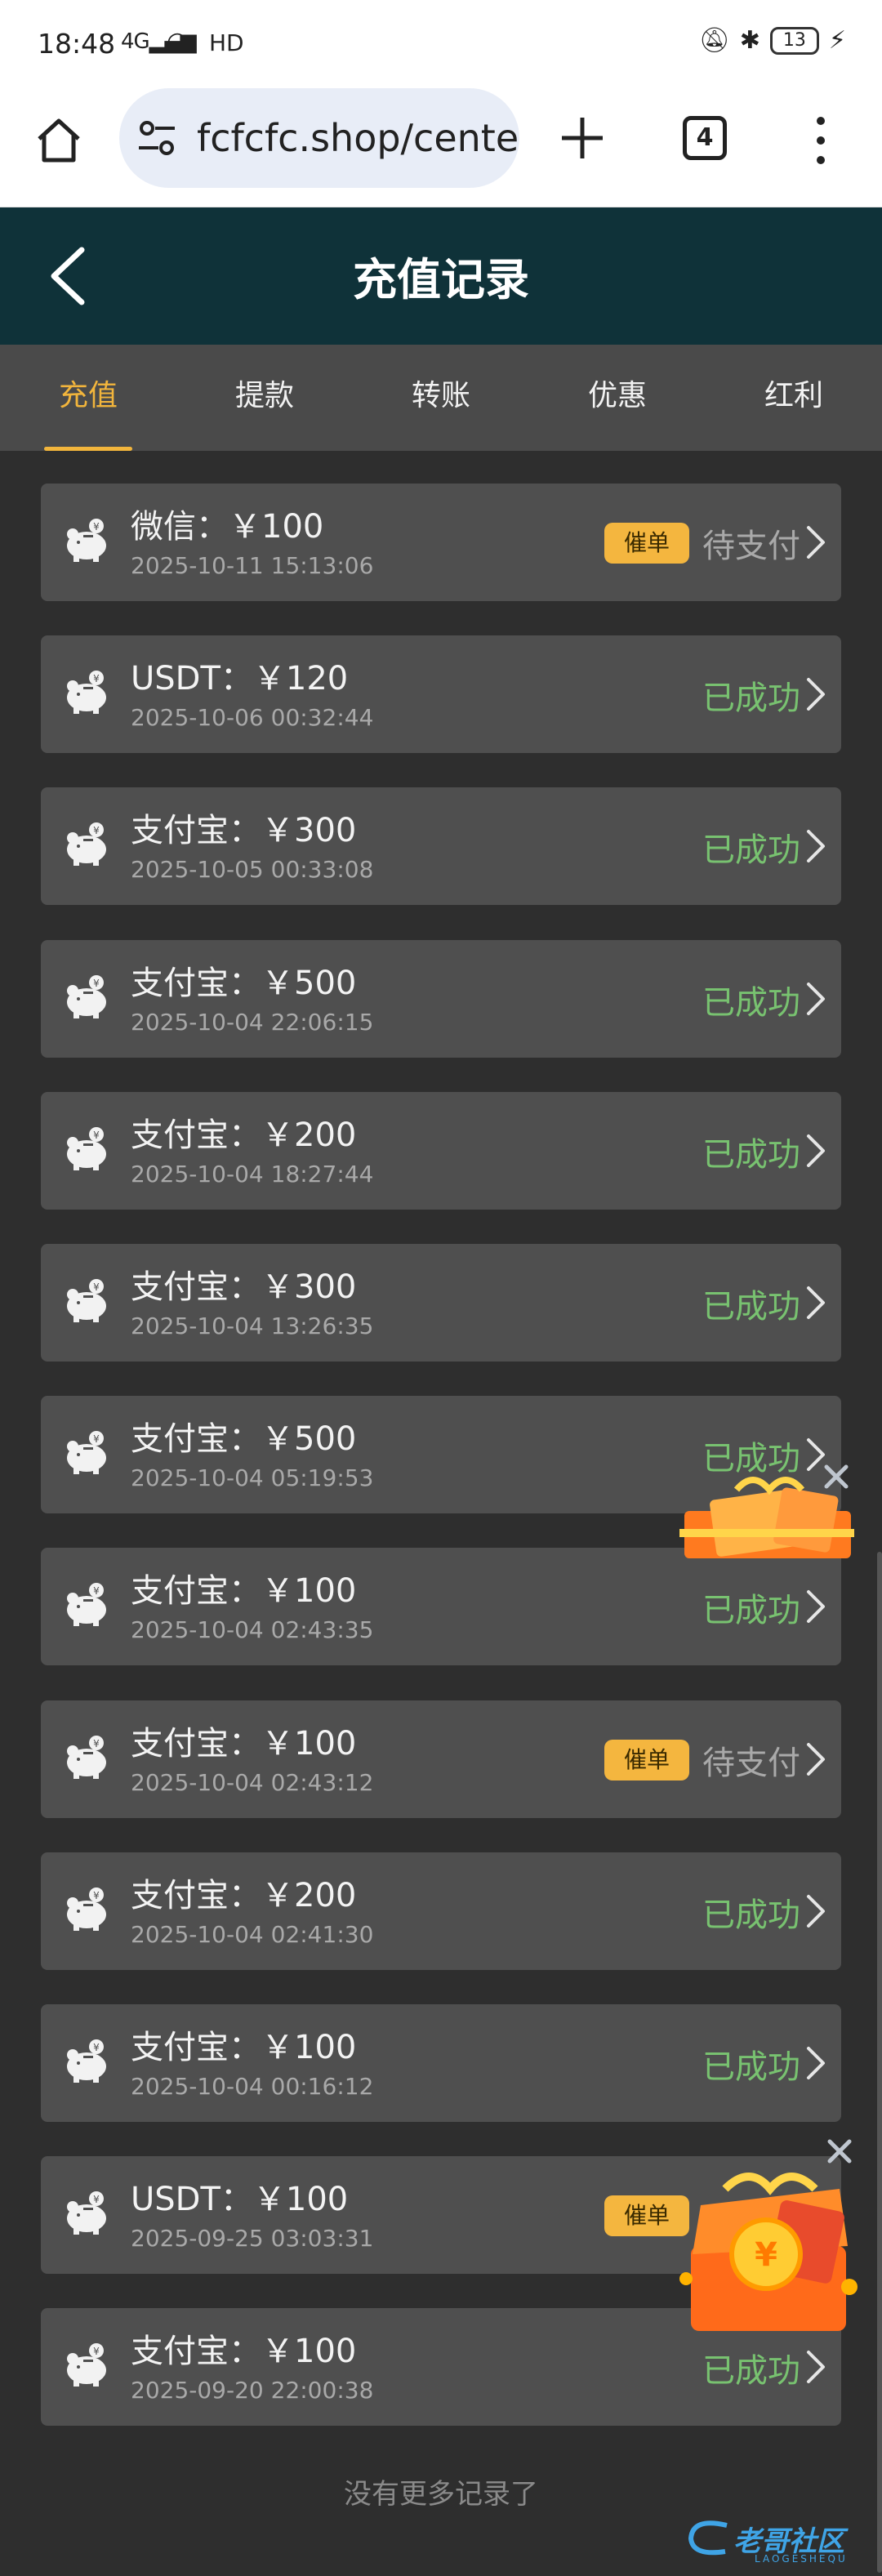 This screenshot has height=2576, width=882. Describe the element at coordinates (252, 717) in the screenshot. I see `record-date: 2025-10-06 00:32:44` at that location.